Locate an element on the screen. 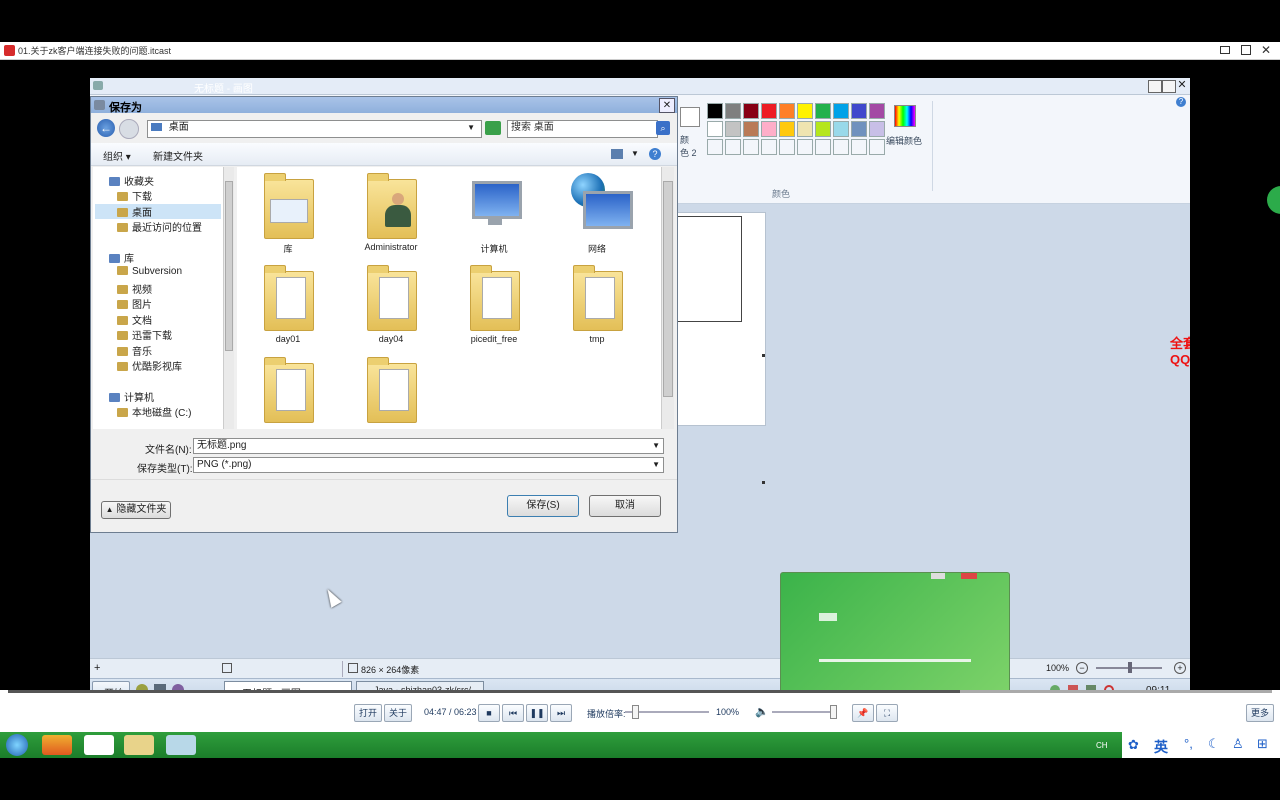  canvas-resize-handle is located at coordinates (763, 355).